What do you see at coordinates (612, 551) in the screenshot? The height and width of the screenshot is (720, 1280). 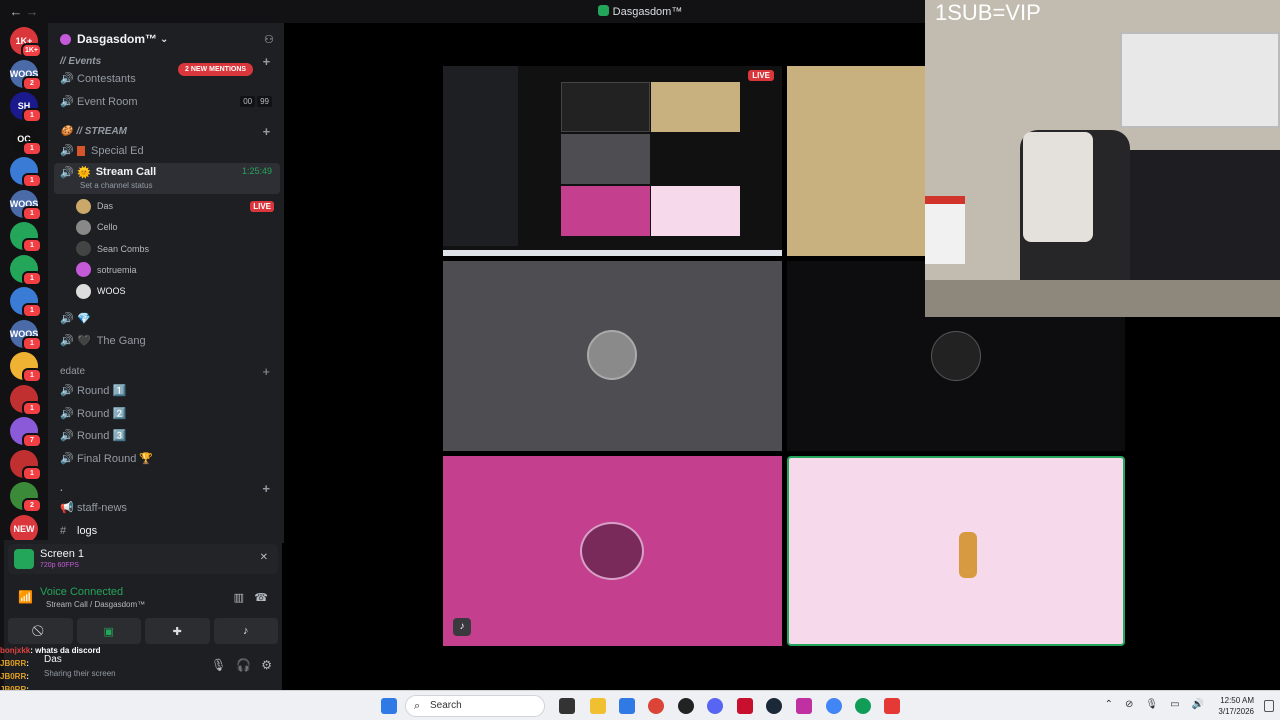 I see `participant-tile-pink: ♪` at bounding box center [612, 551].